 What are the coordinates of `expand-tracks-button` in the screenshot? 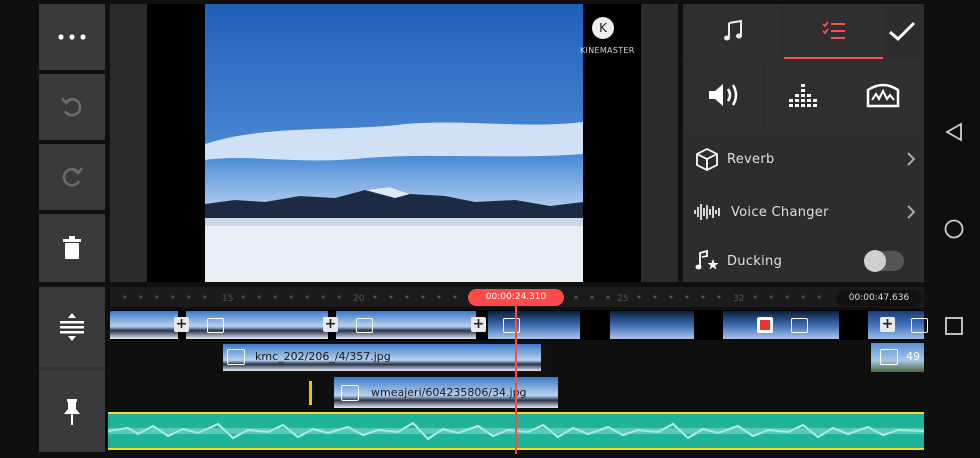 It's located at (72, 327).